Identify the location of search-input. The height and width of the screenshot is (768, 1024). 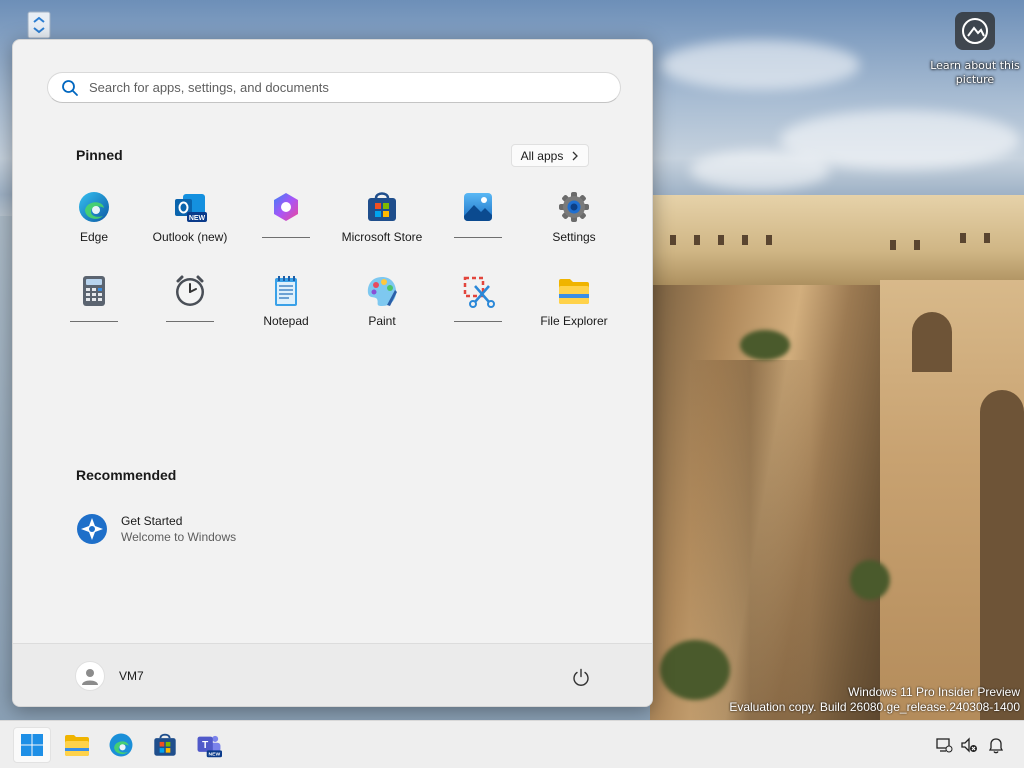
(339, 87).